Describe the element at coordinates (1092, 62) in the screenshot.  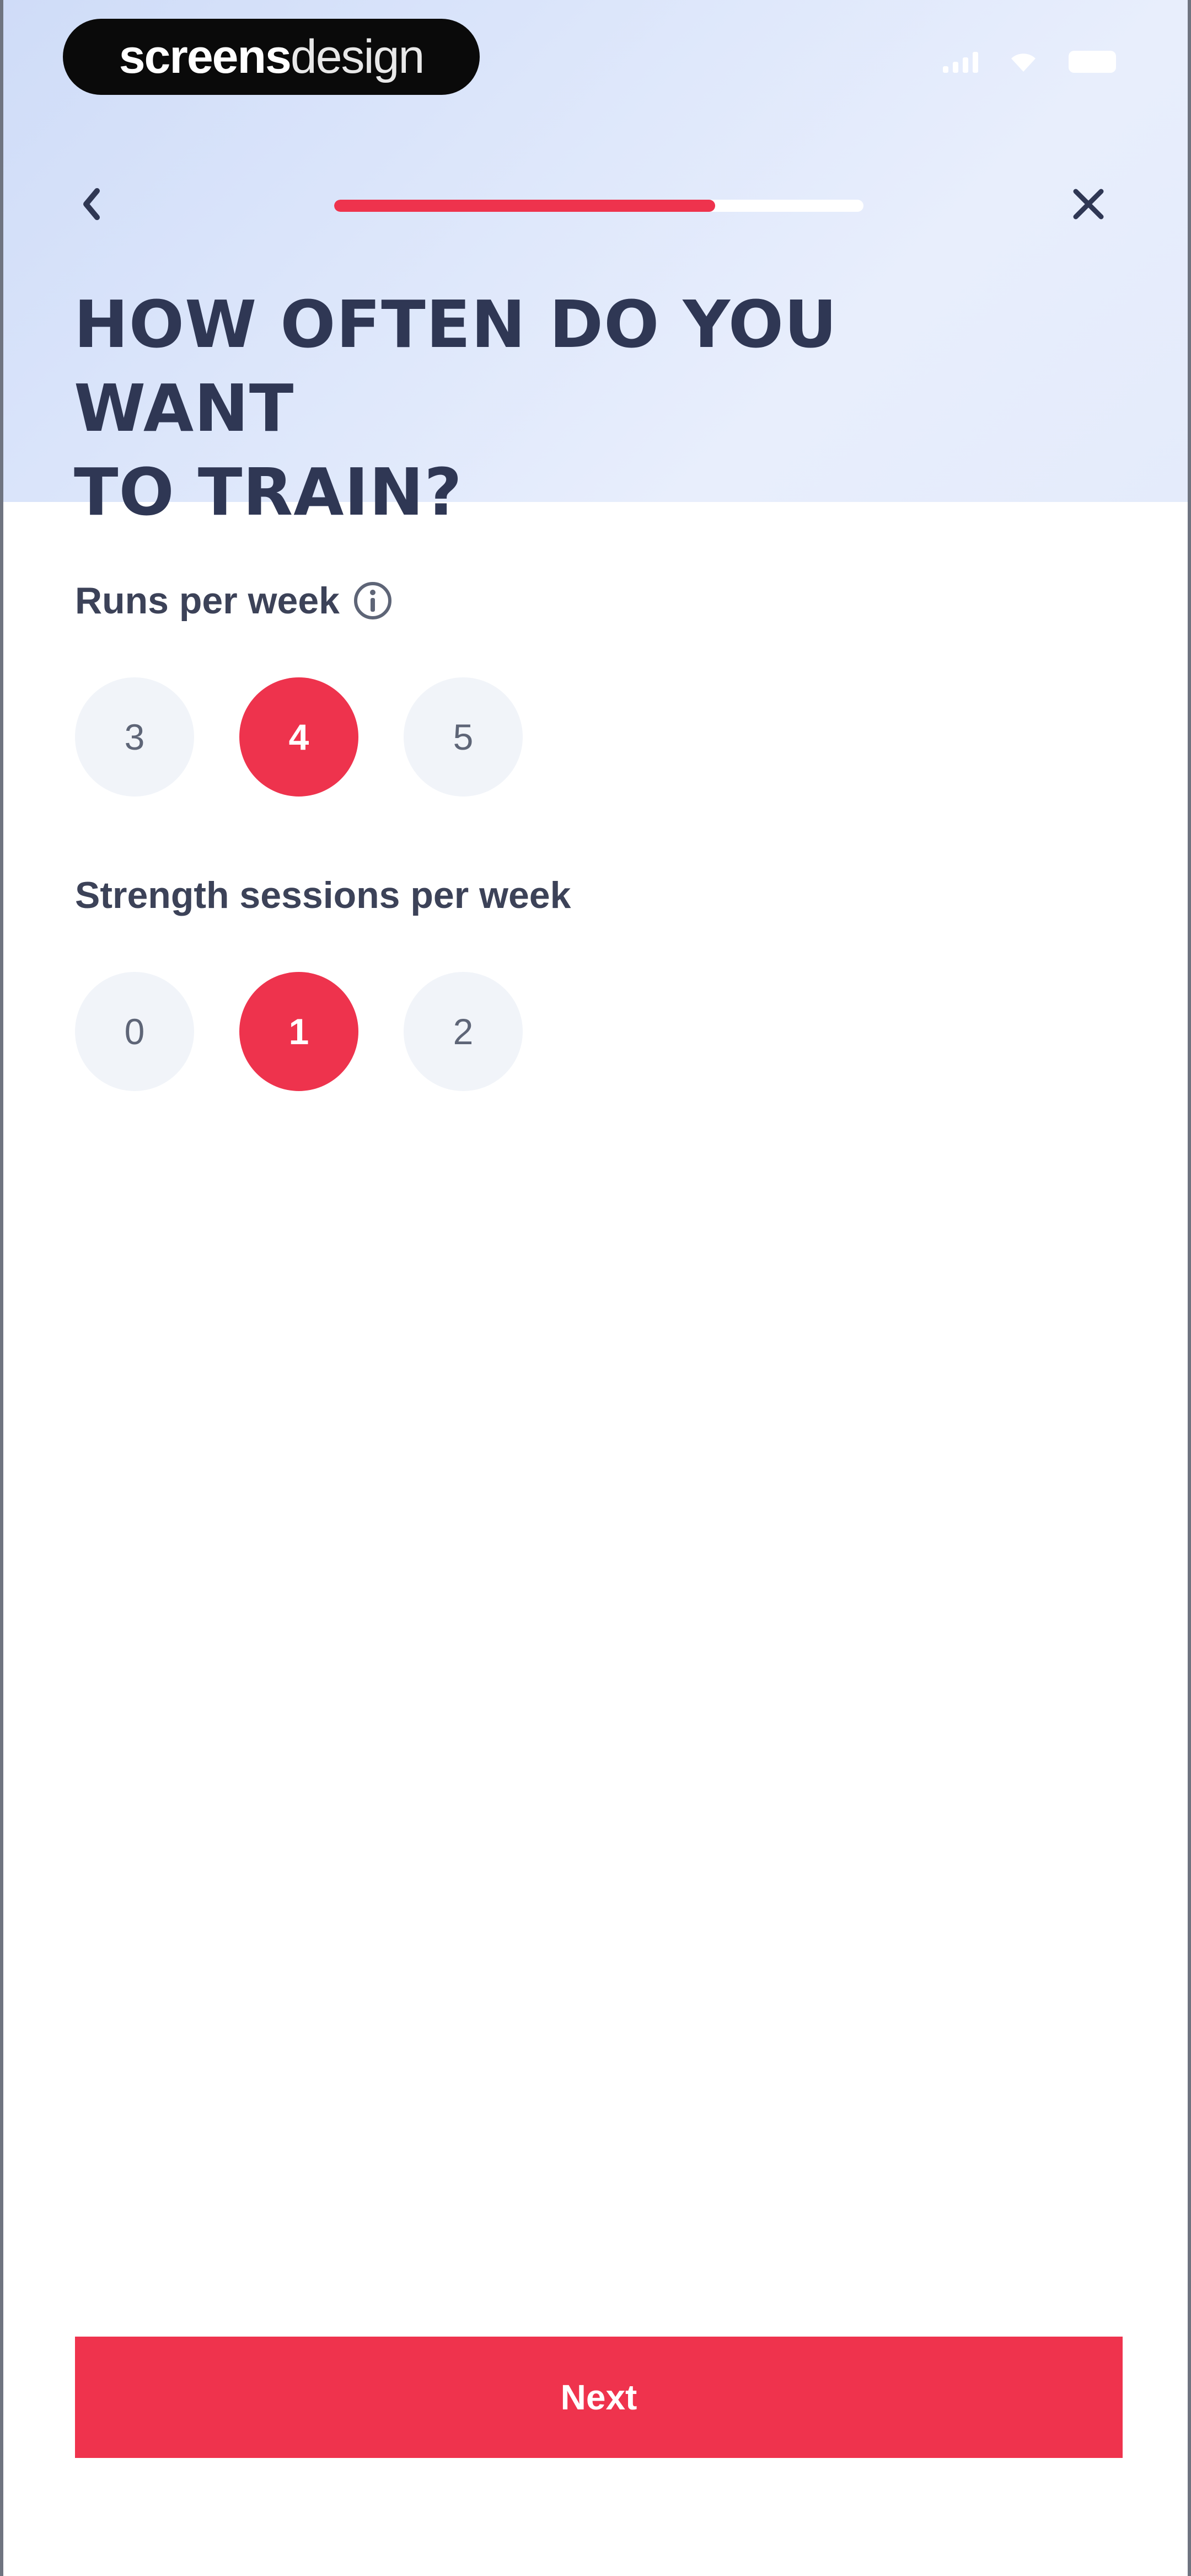
I see `battery-icon` at that location.